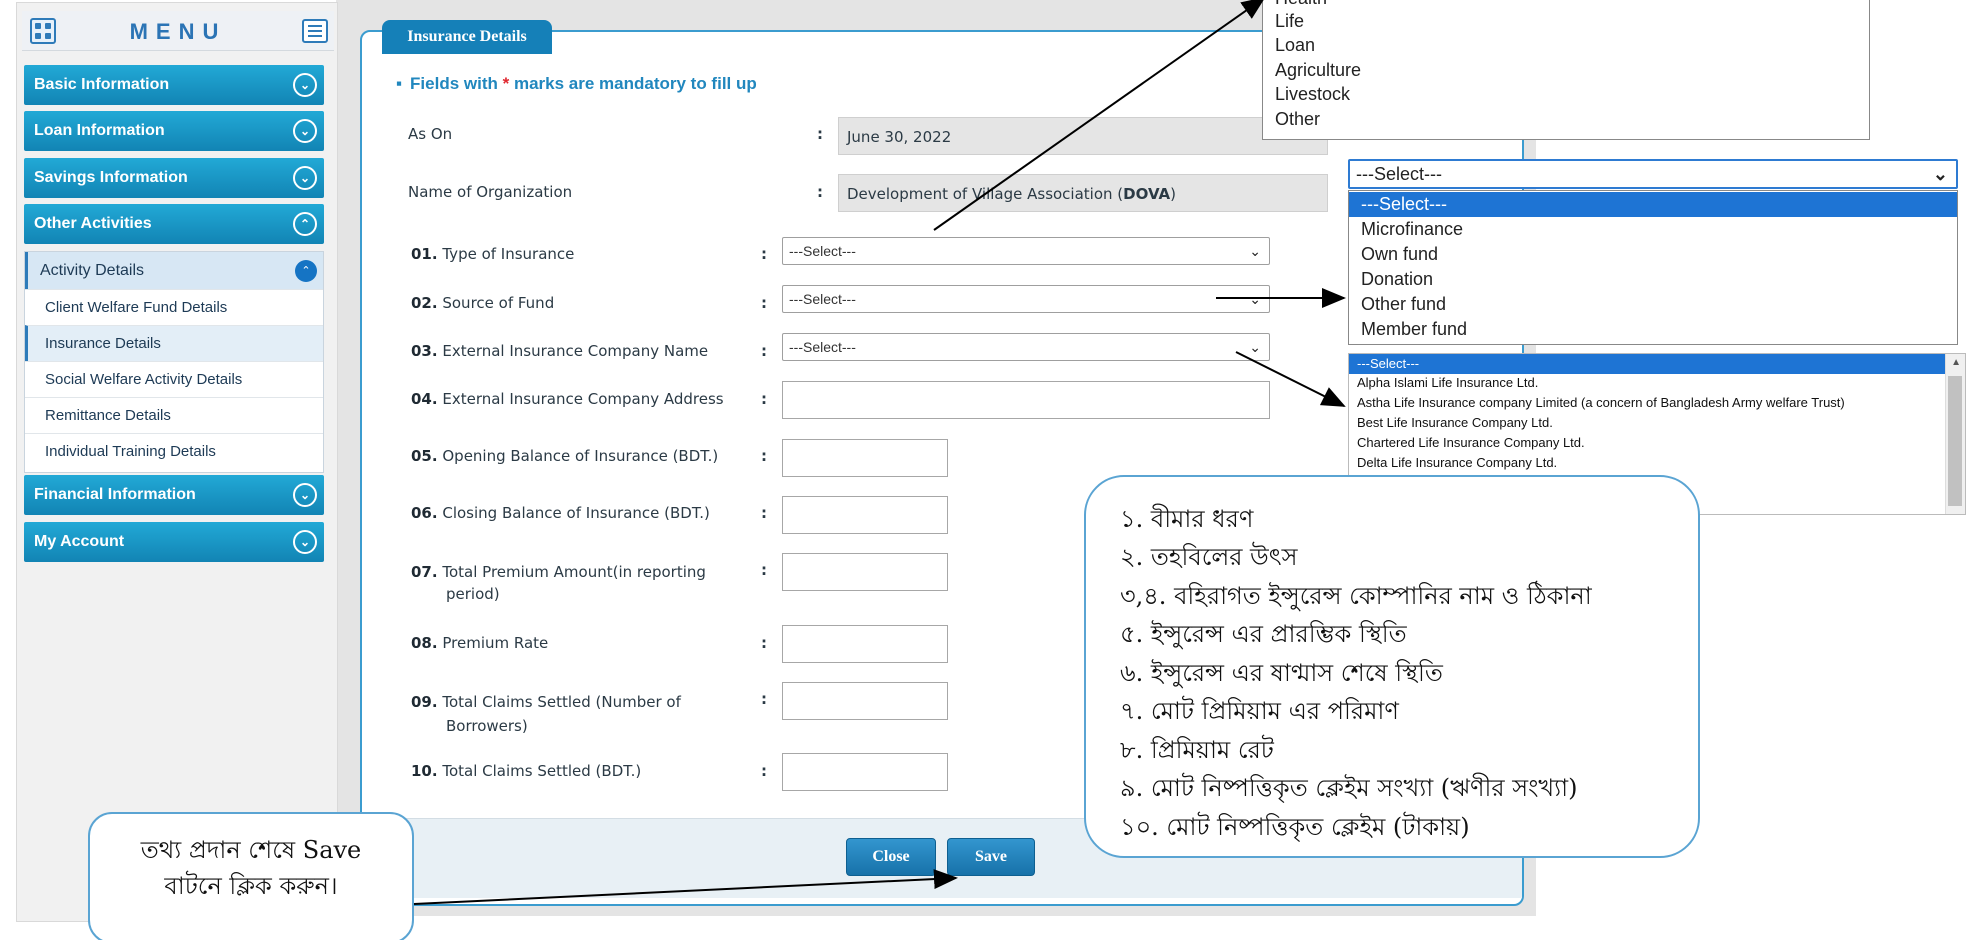 The height and width of the screenshot is (940, 1973). Describe the element at coordinates (92, 270) in the screenshot. I see `submenu-header-label: Activity Details` at that location.